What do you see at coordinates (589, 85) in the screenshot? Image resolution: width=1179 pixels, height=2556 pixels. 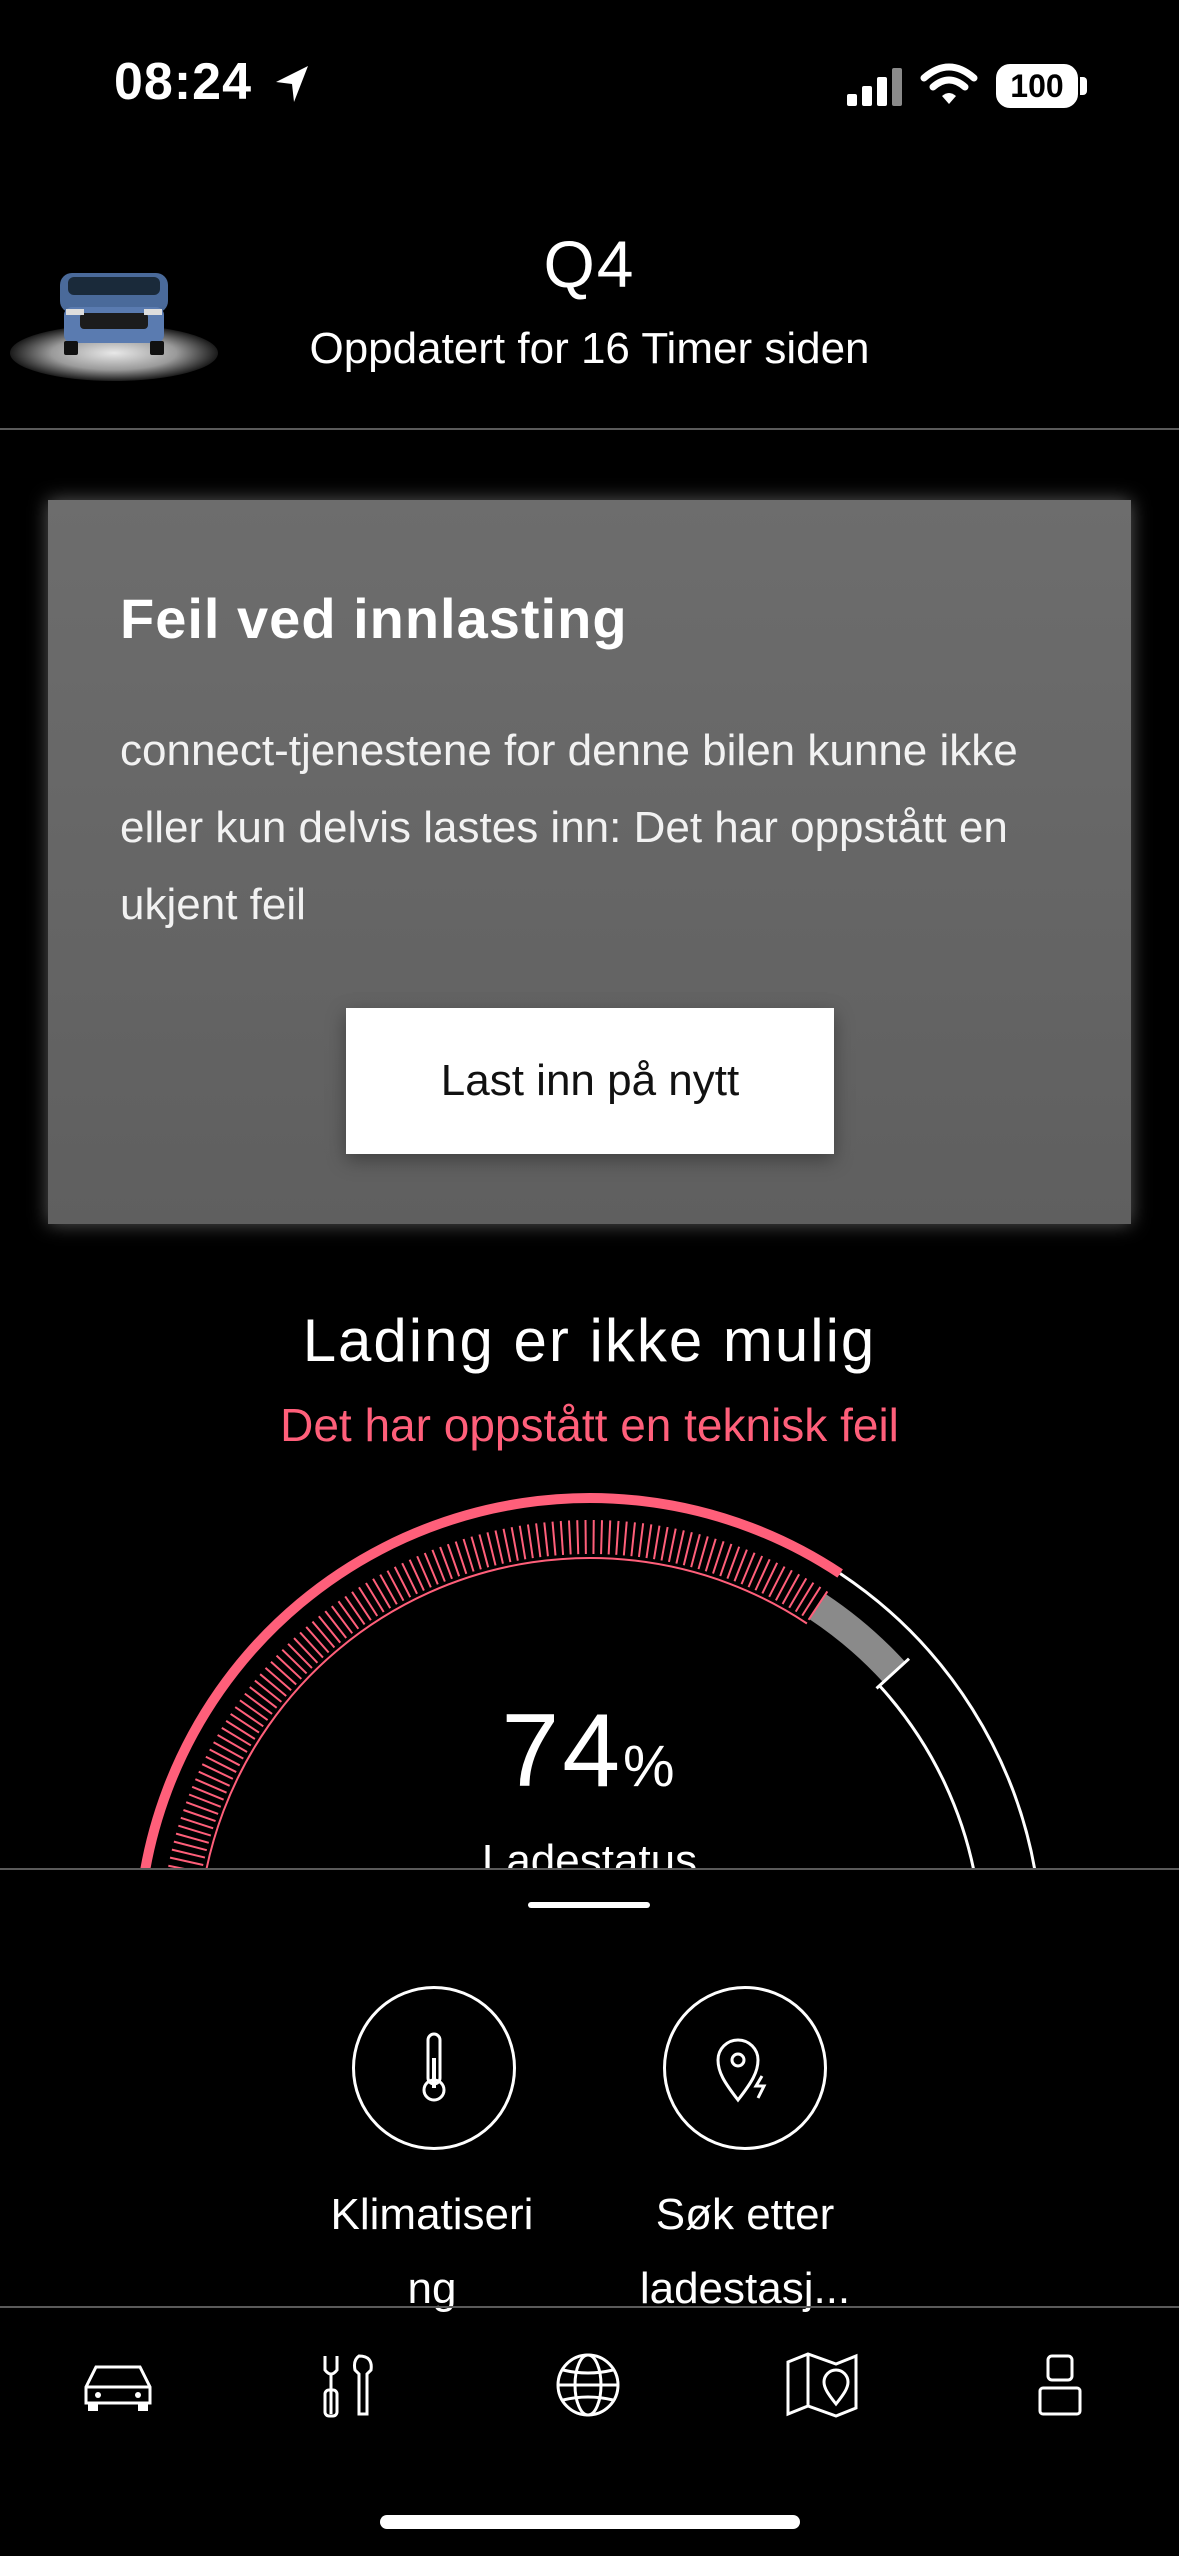 I see `status-bar: 08:24 100` at bounding box center [589, 85].